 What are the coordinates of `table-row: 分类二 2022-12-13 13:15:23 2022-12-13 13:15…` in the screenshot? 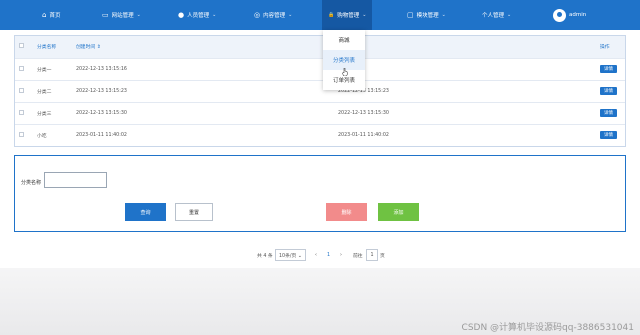 It's located at (320, 91).